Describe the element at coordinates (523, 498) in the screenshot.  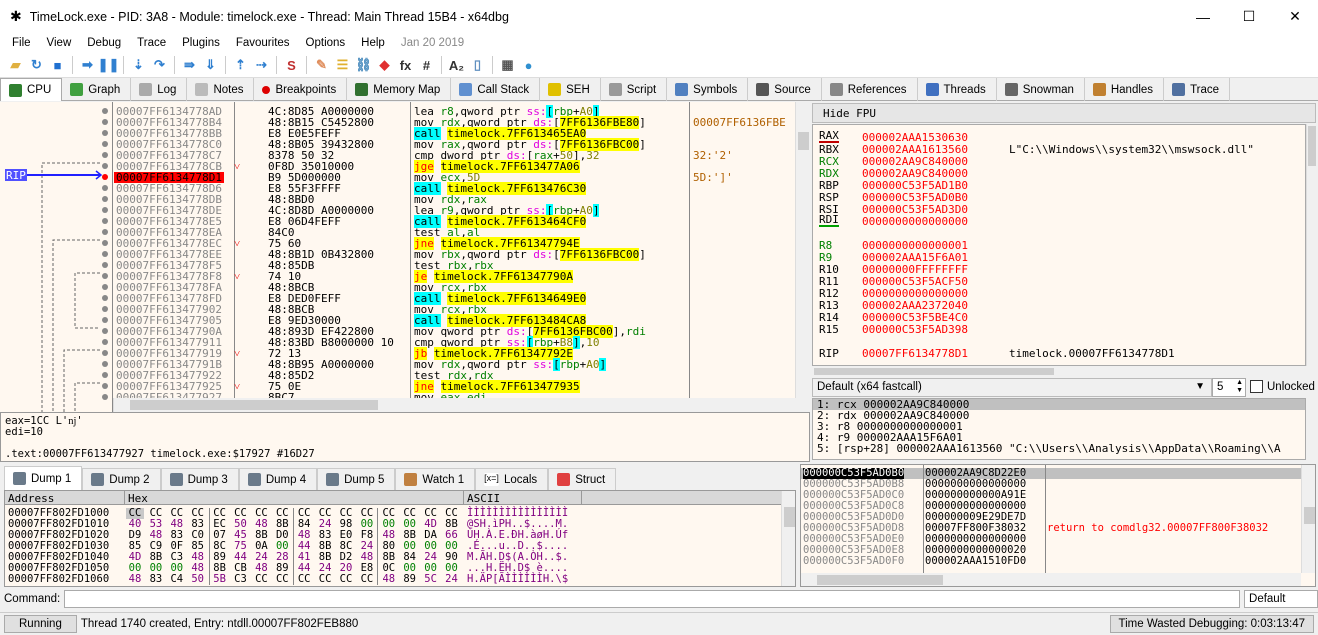
I see `column-header-ascii: ASCII` at that location.